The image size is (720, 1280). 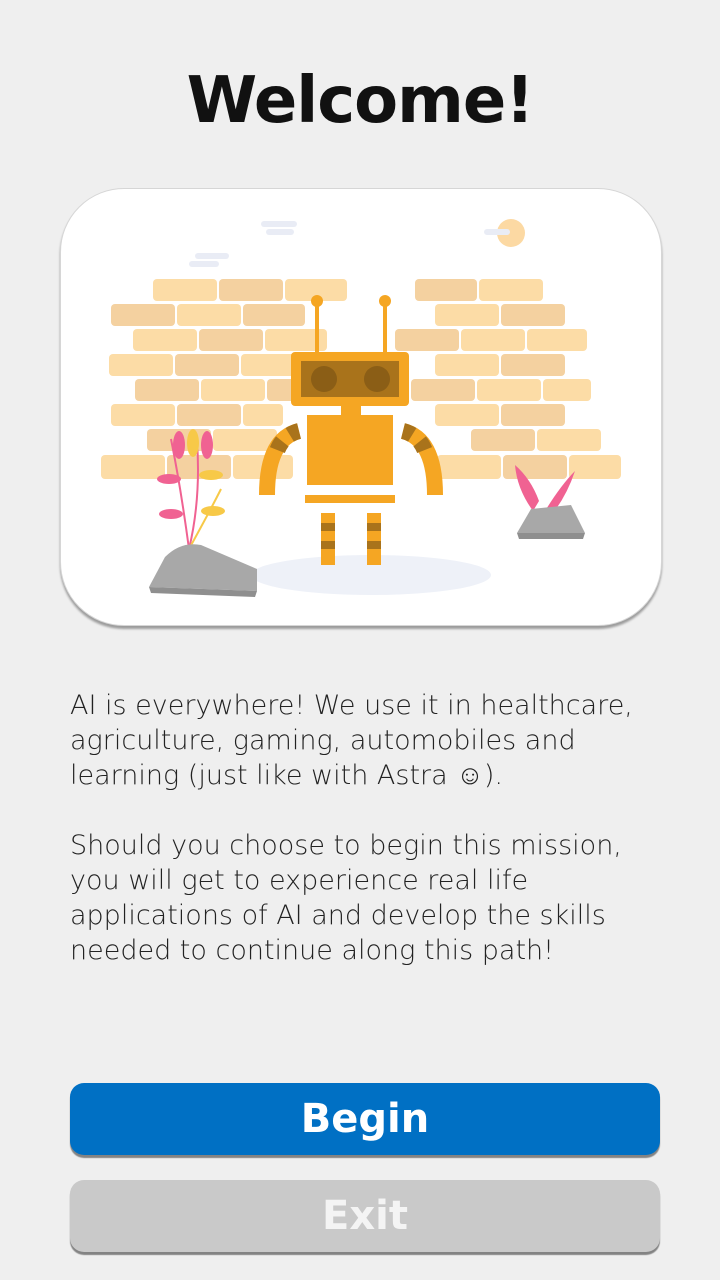 I want to click on exit-button: Exit, so click(x=365, y=1216).